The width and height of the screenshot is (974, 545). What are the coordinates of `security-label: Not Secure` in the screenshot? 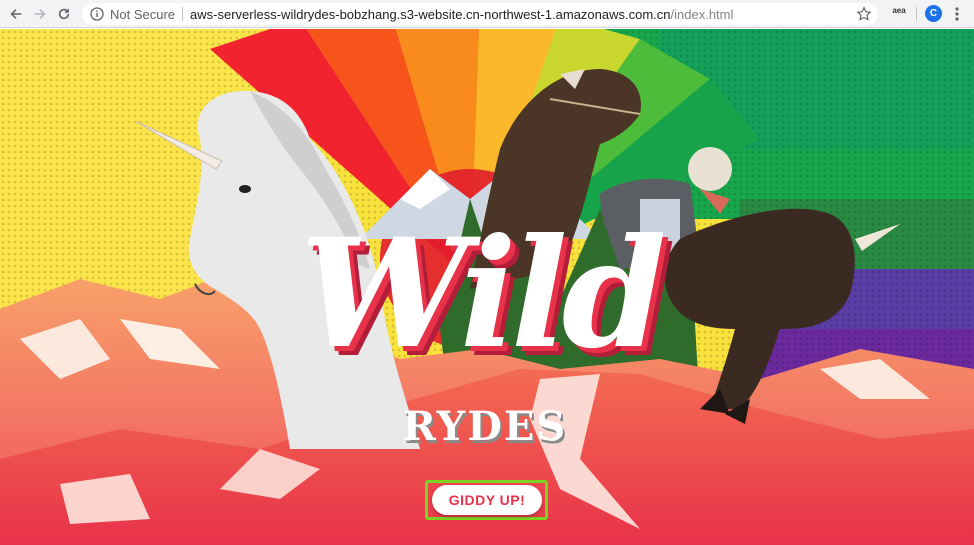 It's located at (142, 14).